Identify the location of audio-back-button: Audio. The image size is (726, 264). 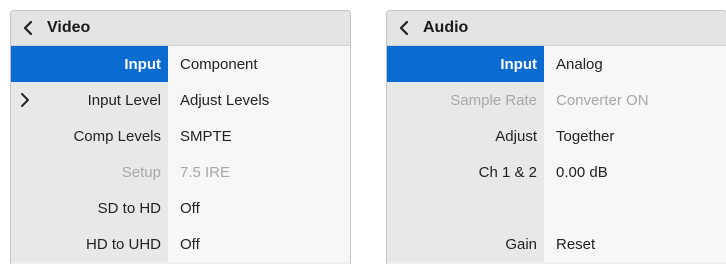
(556, 28).